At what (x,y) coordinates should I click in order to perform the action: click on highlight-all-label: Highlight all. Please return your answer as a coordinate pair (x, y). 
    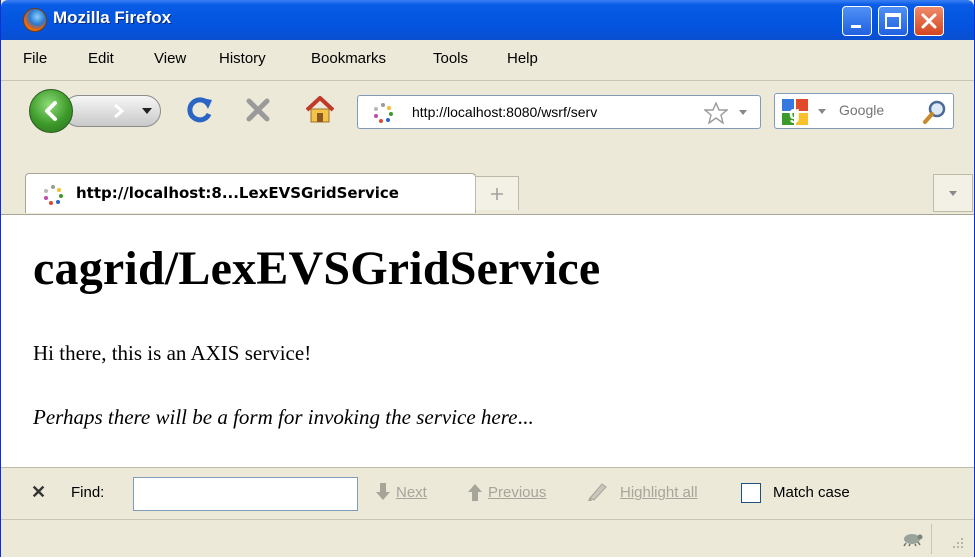
    Looking at the image, I should click on (659, 492).